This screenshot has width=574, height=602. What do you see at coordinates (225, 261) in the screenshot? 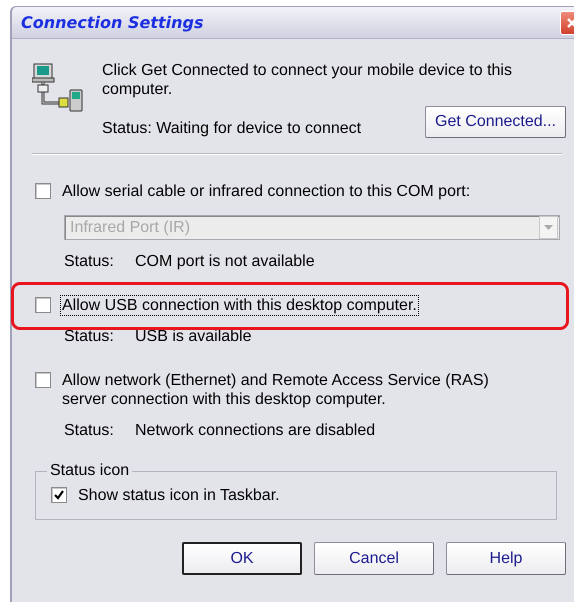
I see `status-value: COM port is not available` at bounding box center [225, 261].